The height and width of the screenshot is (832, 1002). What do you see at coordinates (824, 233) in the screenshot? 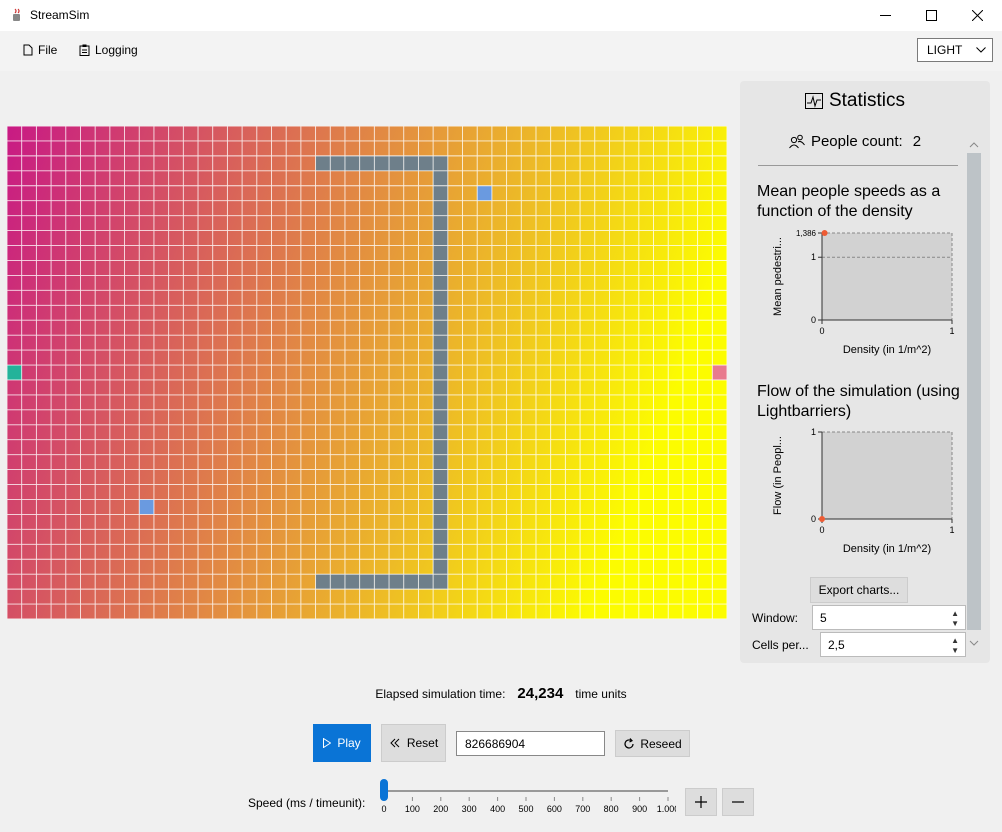
I see `data-point` at bounding box center [824, 233].